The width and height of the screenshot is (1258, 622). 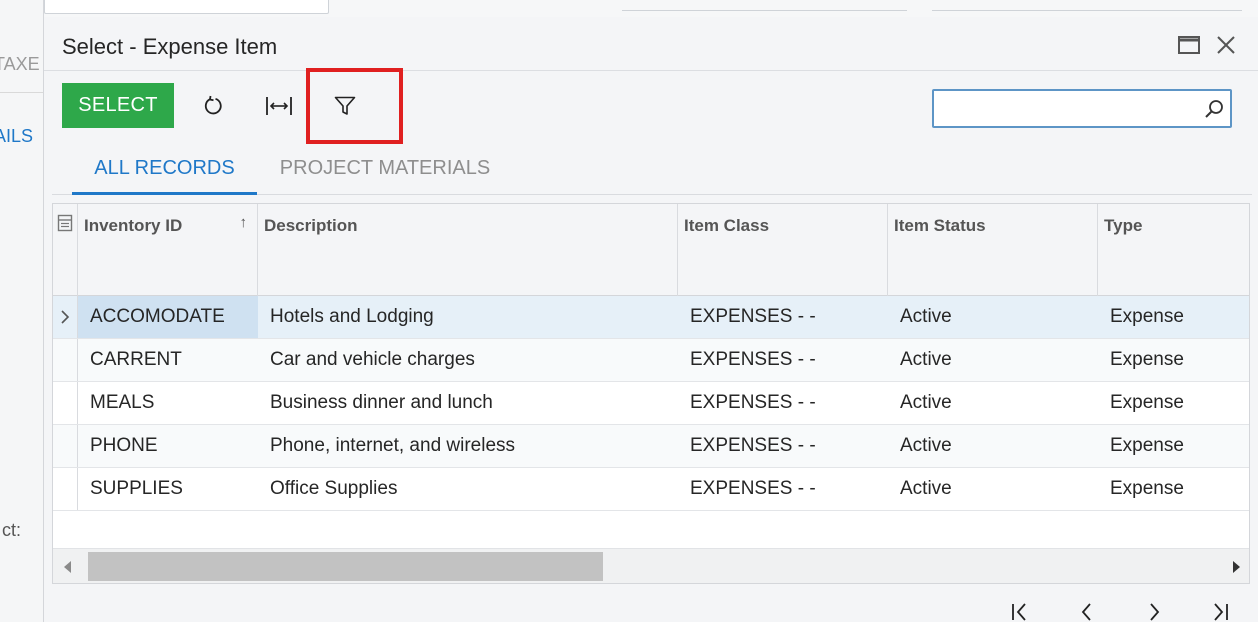 I want to click on background-top-strip, so click(x=651, y=8).